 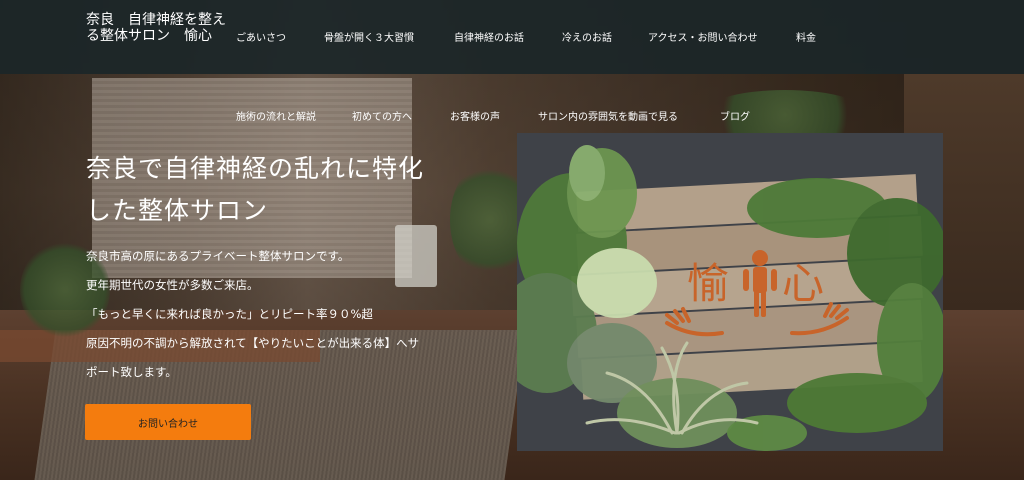 What do you see at coordinates (177, 210) in the screenshot?
I see `hero-heading-line: した整体サロン` at bounding box center [177, 210].